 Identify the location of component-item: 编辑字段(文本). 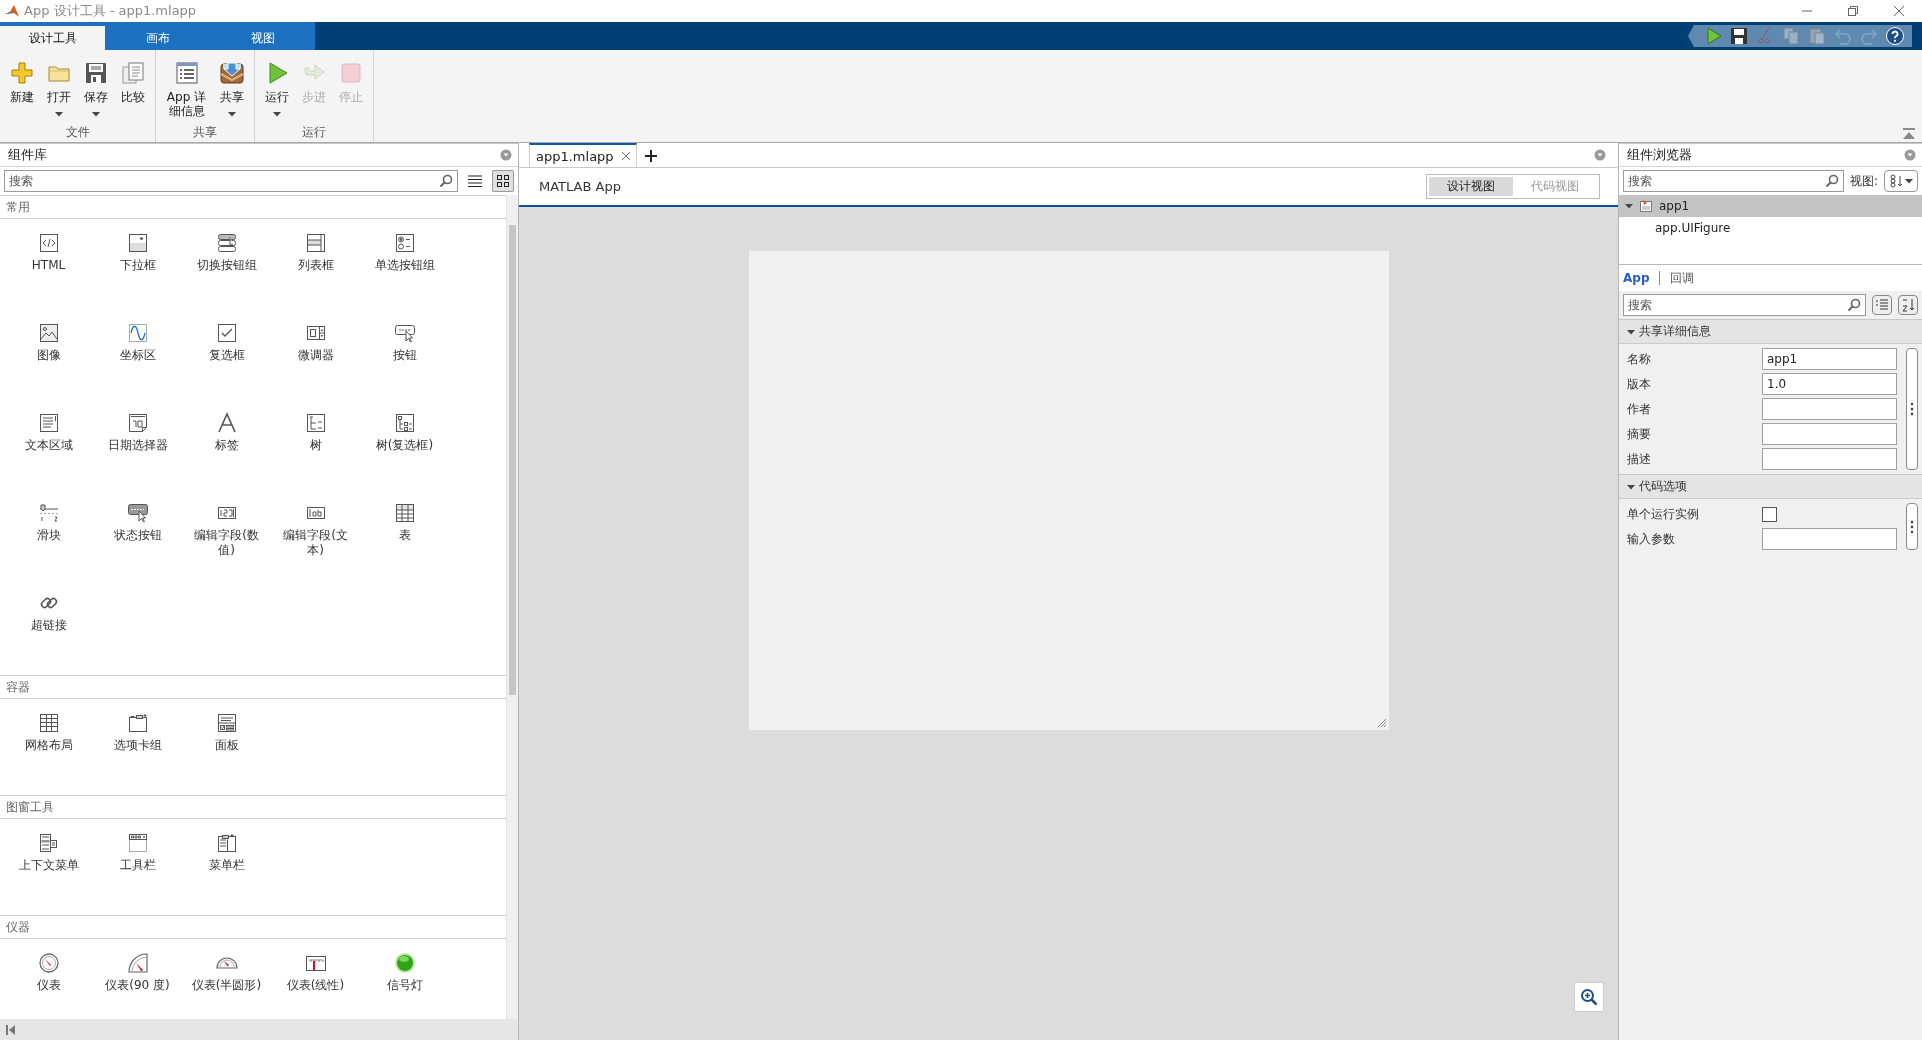
(315, 534).